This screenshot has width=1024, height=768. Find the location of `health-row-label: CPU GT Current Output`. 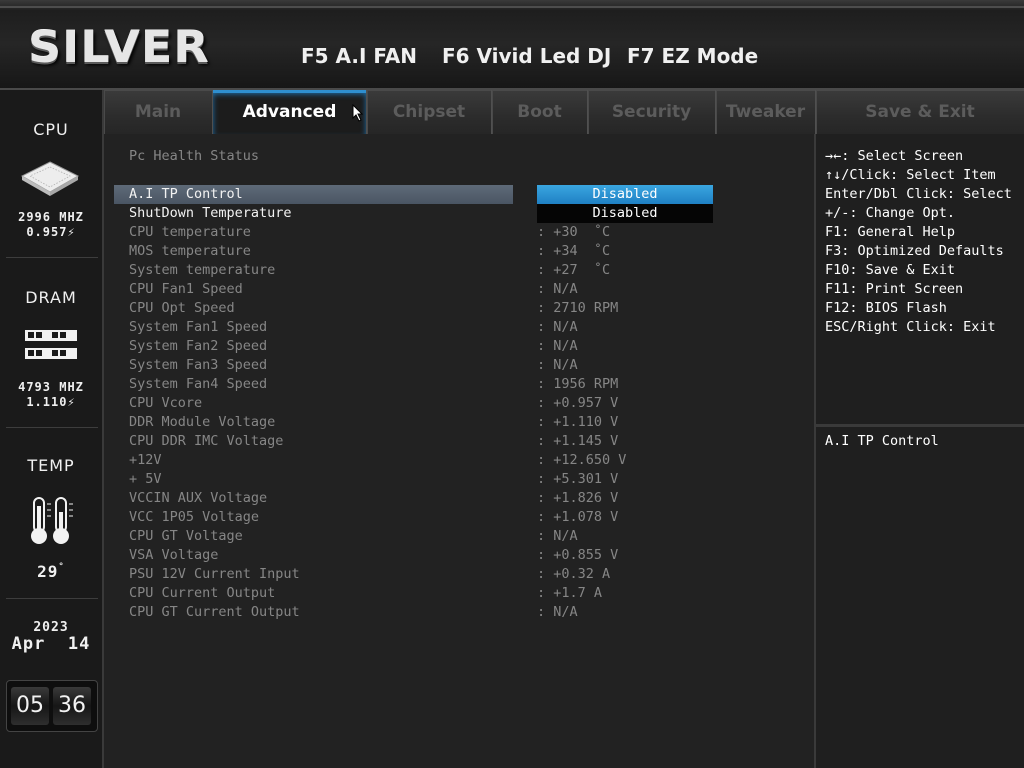

health-row-label: CPU GT Current Output is located at coordinates (214, 612).